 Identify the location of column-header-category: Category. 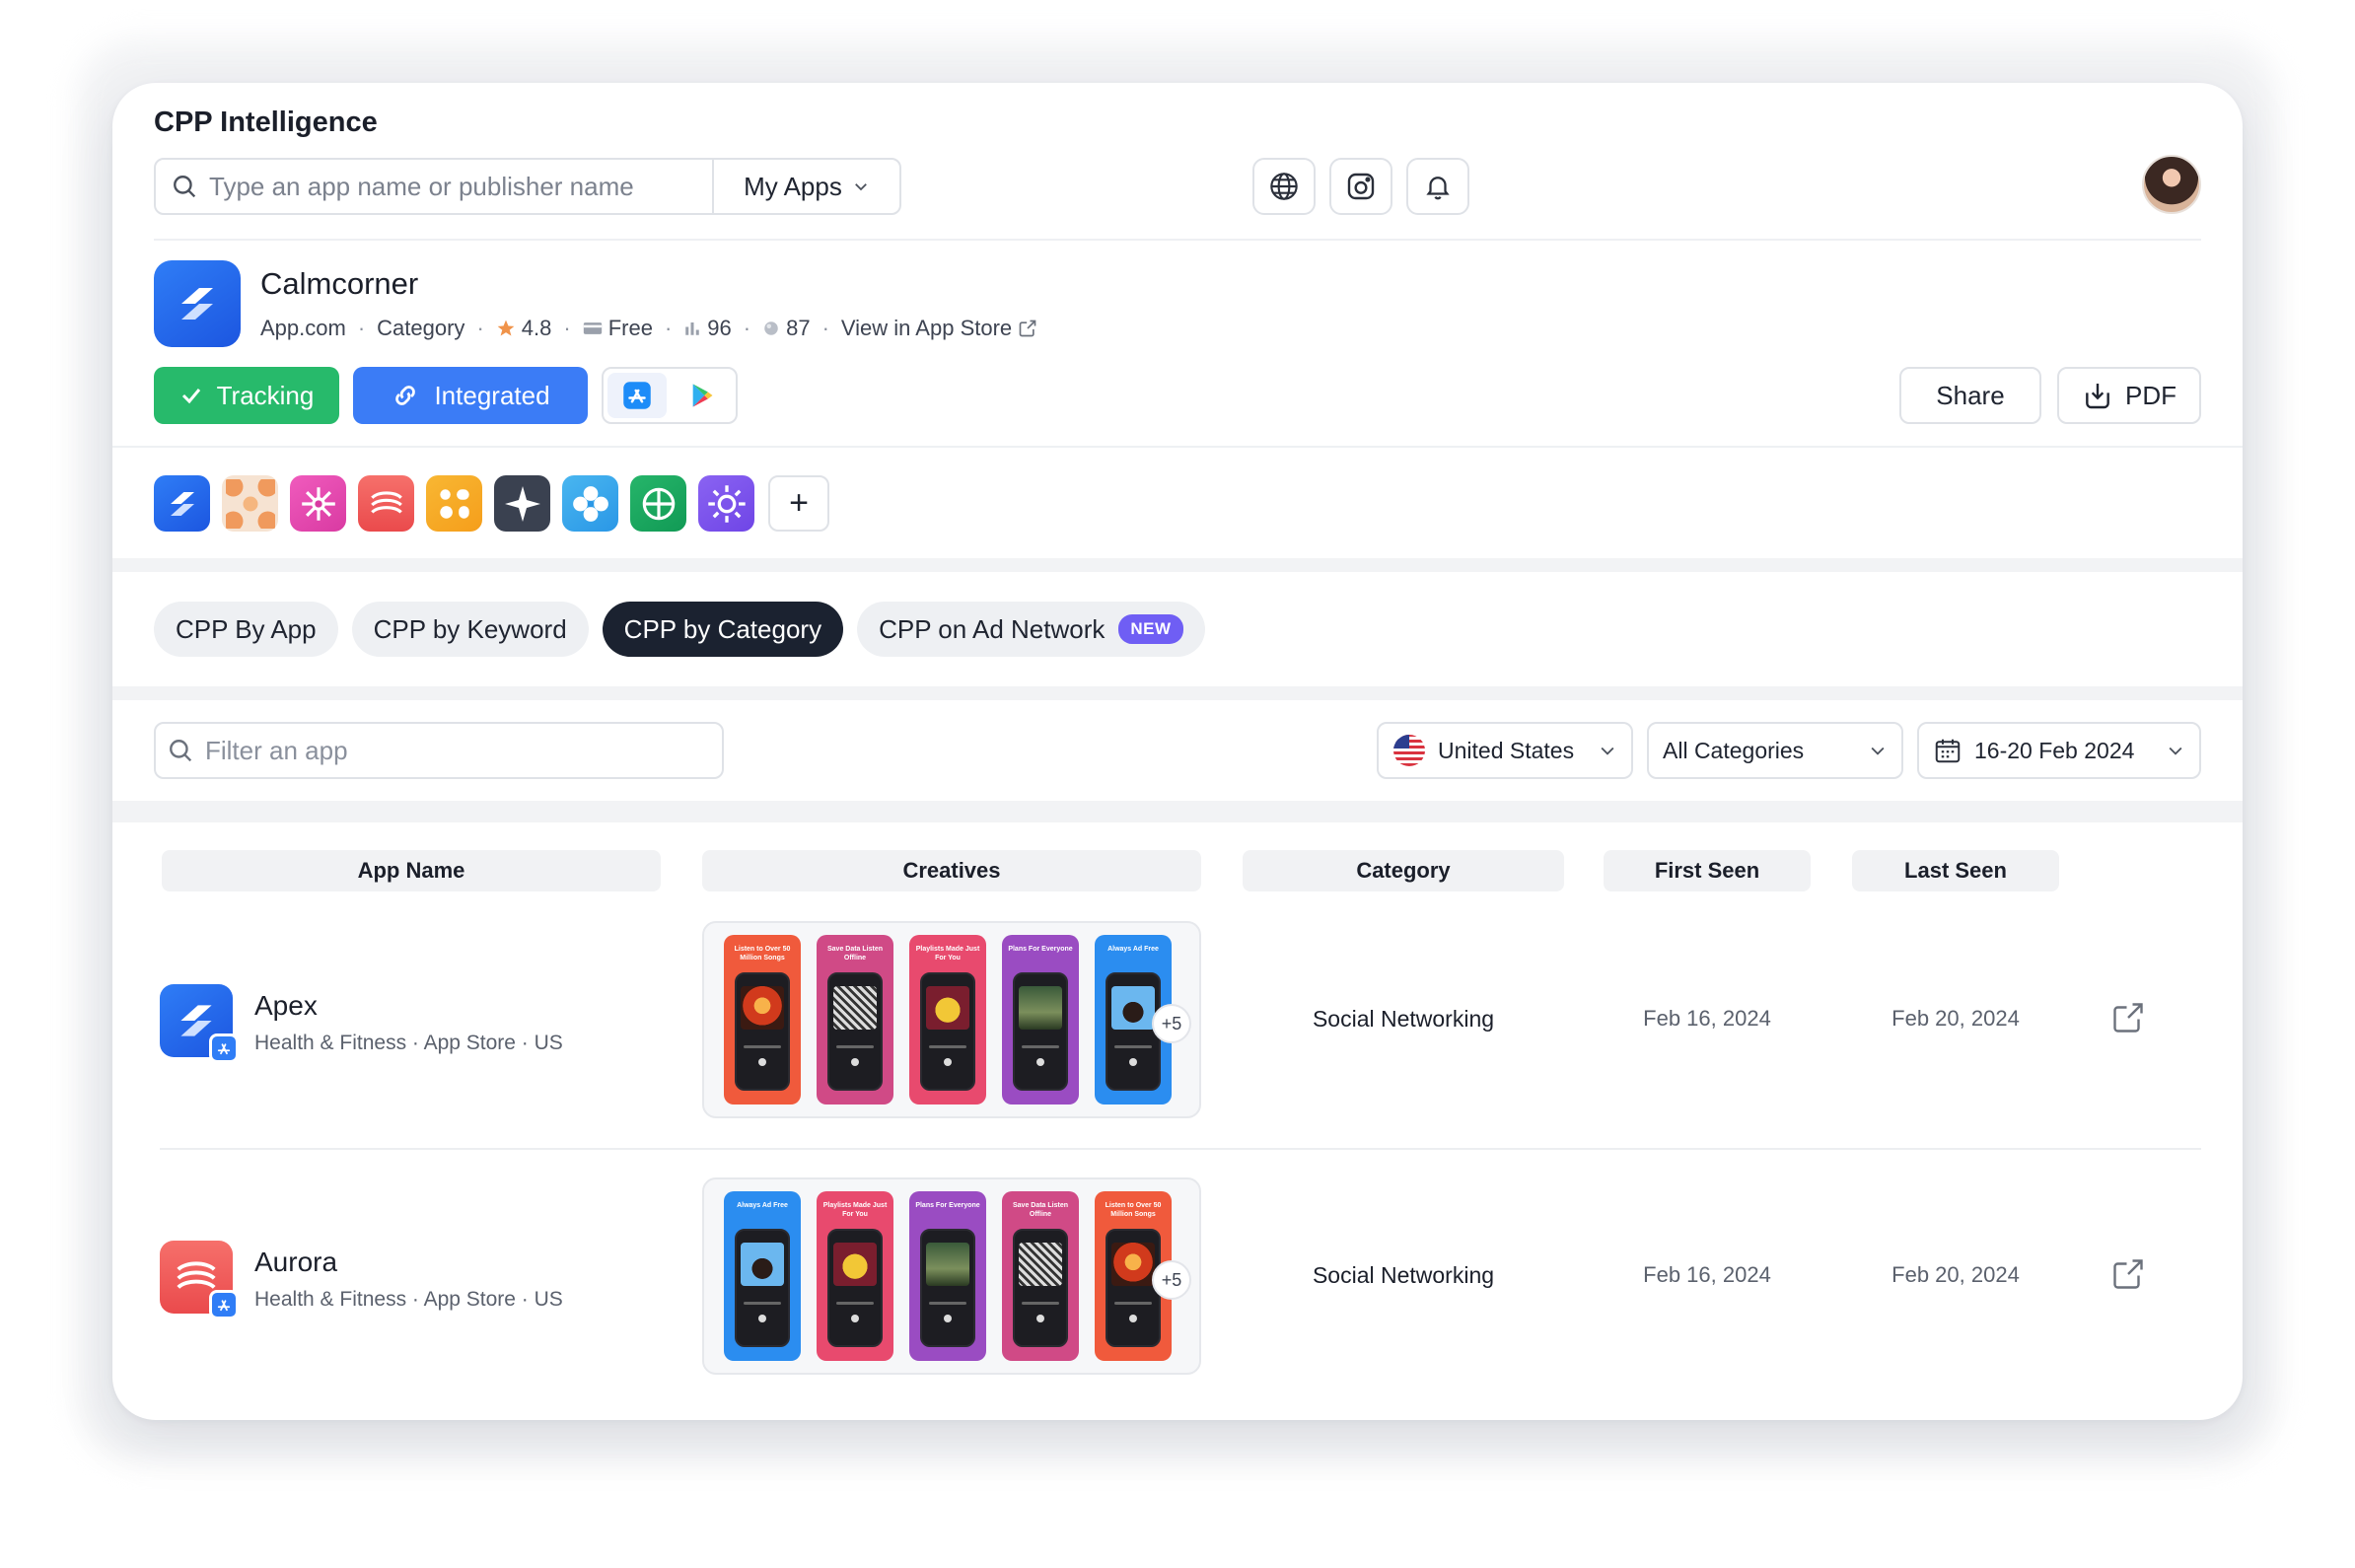
(1403, 870).